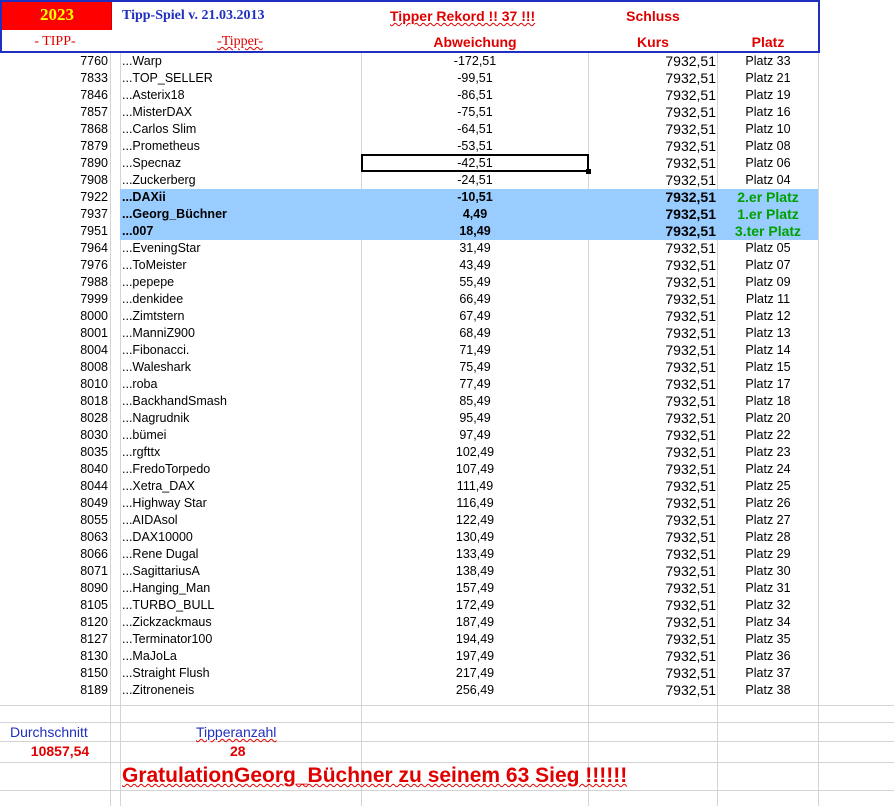 This screenshot has width=894, height=806. I want to click on abweichung-cell: 187,49, so click(475, 623).